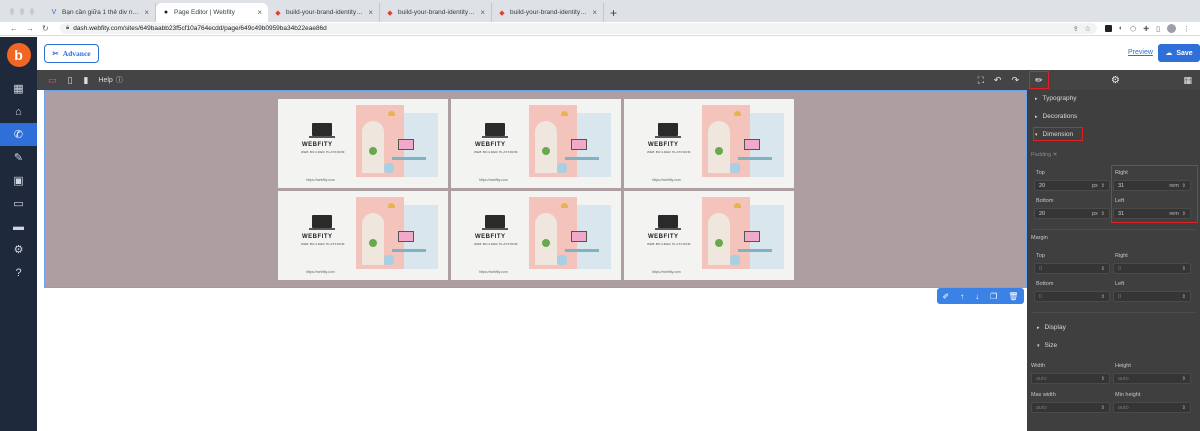  What do you see at coordinates (962, 296) in the screenshot?
I see `move-up-icon: ↑` at bounding box center [962, 296].